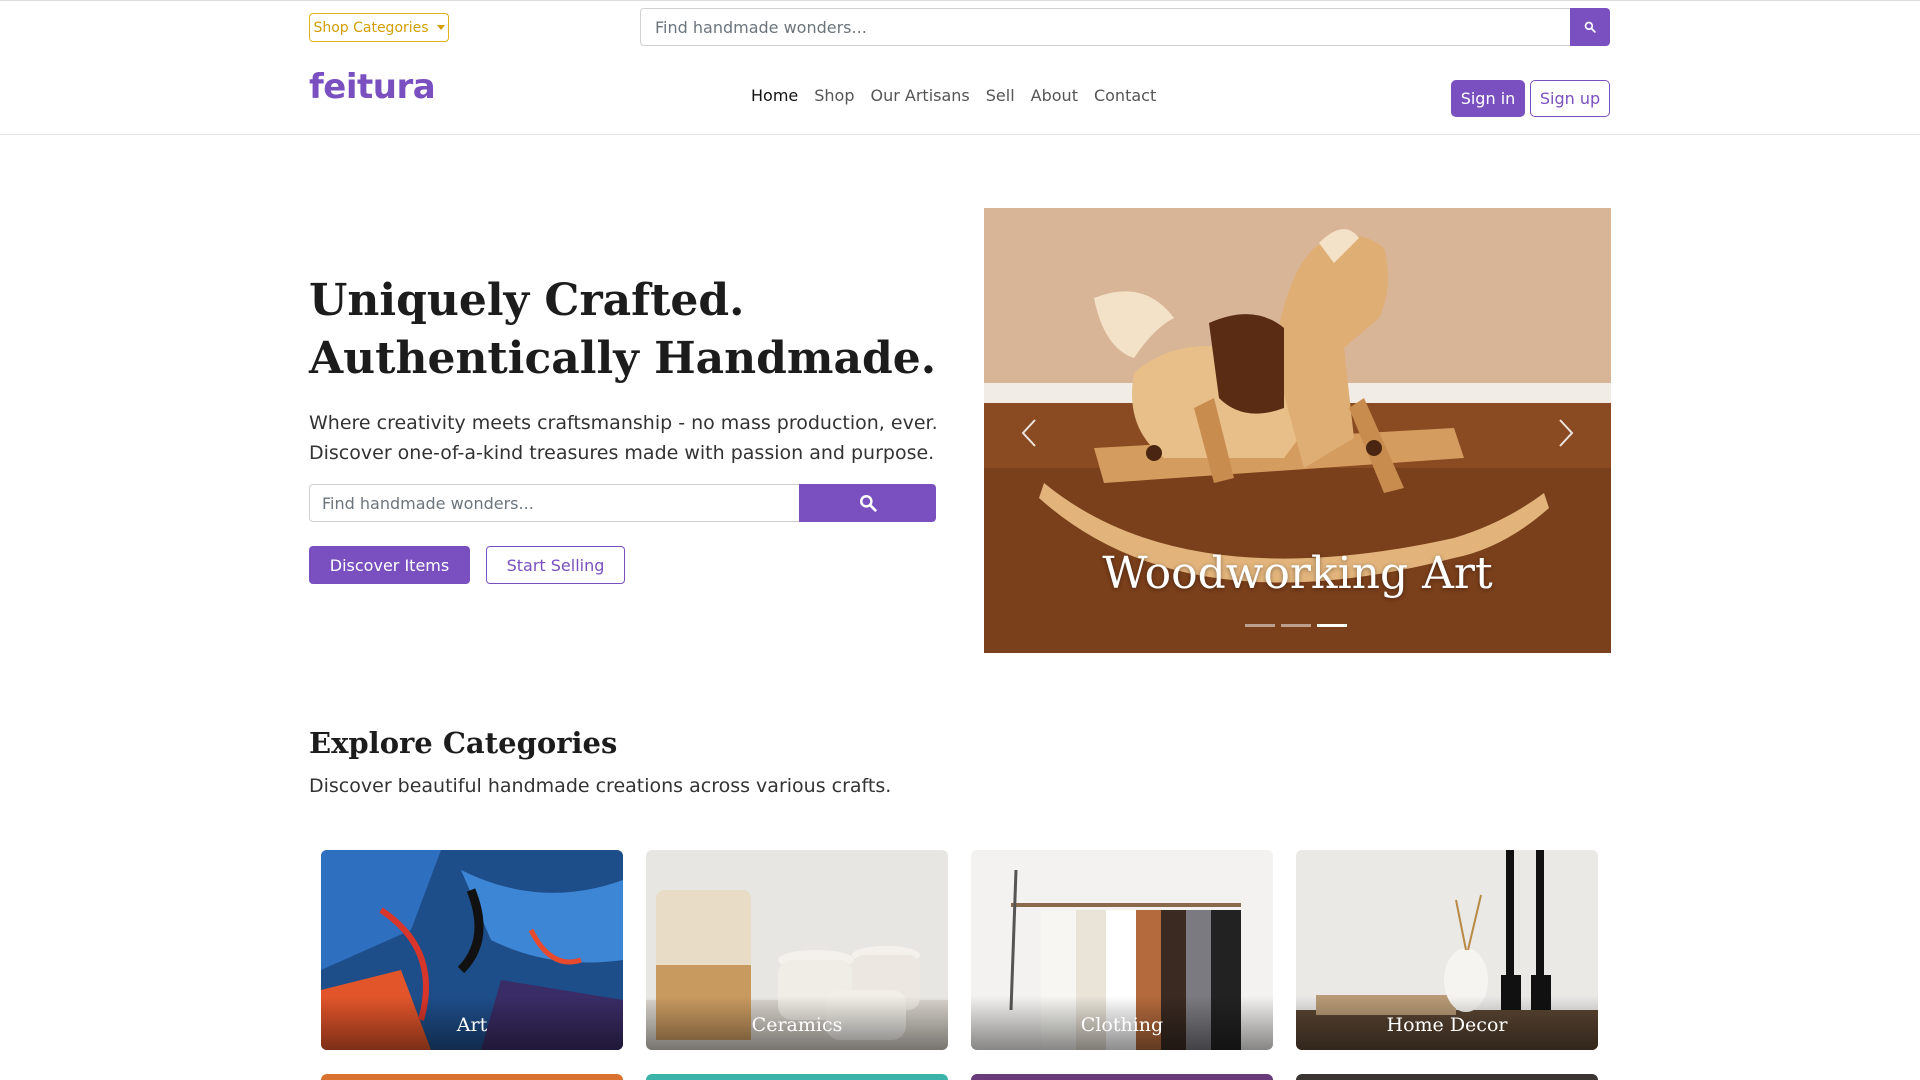  I want to click on category-label: Art, so click(472, 1023).